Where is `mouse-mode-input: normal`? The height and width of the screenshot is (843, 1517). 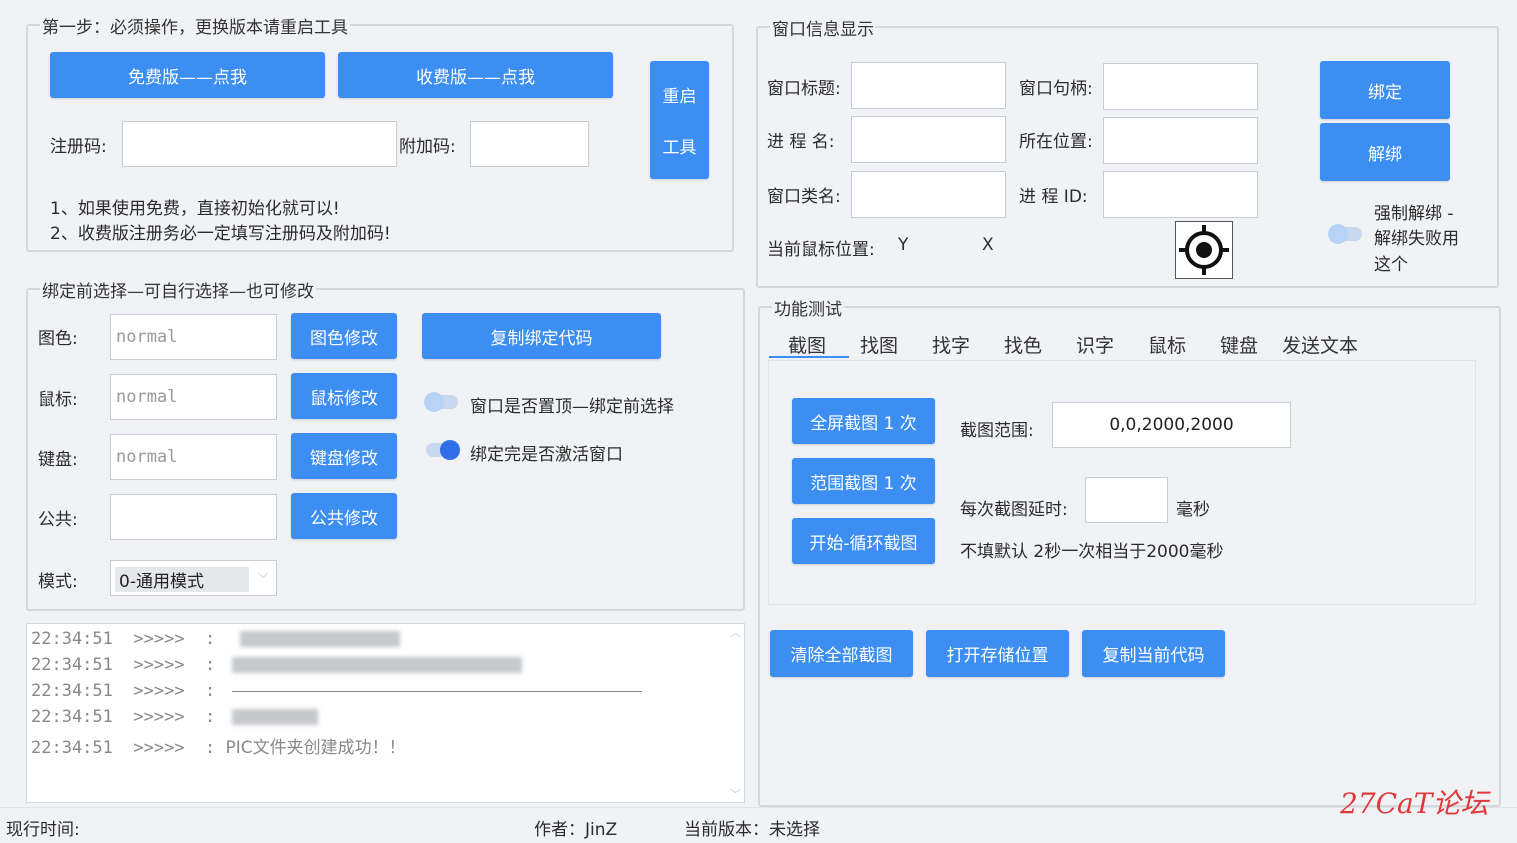
mouse-mode-input: normal is located at coordinates (193, 397).